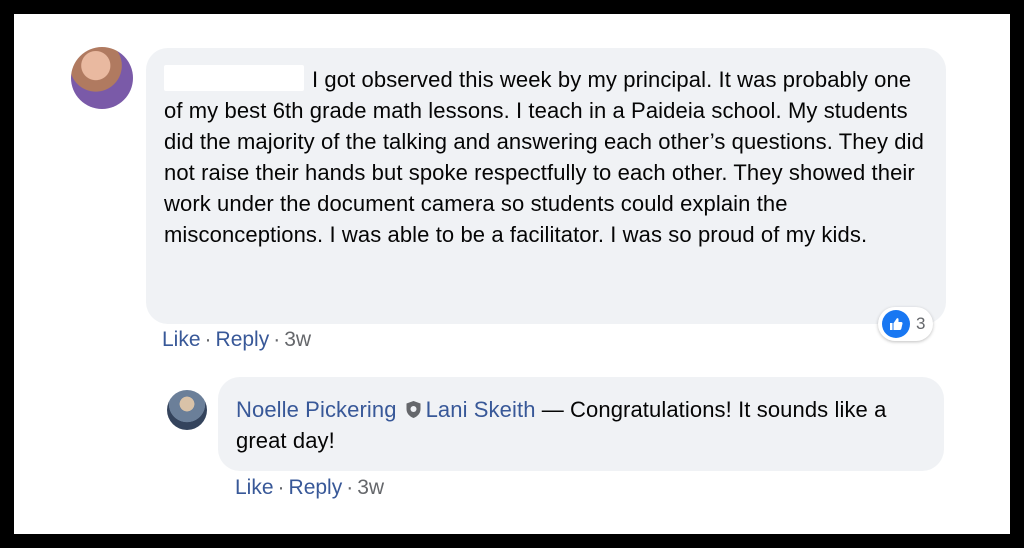 The height and width of the screenshot is (548, 1024). I want to click on reaction-count: 3, so click(921, 323).